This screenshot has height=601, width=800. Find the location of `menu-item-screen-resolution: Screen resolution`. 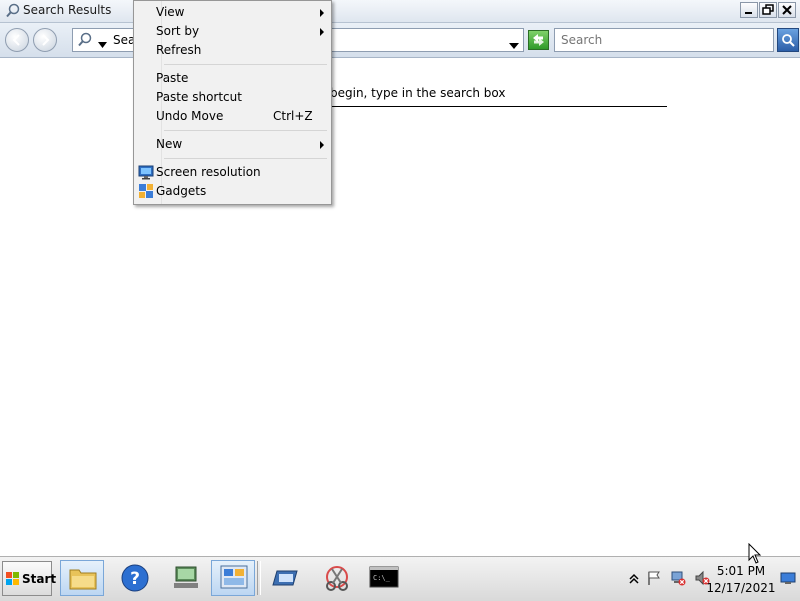

menu-item-screen-resolution: Screen resolution is located at coordinates (232, 172).